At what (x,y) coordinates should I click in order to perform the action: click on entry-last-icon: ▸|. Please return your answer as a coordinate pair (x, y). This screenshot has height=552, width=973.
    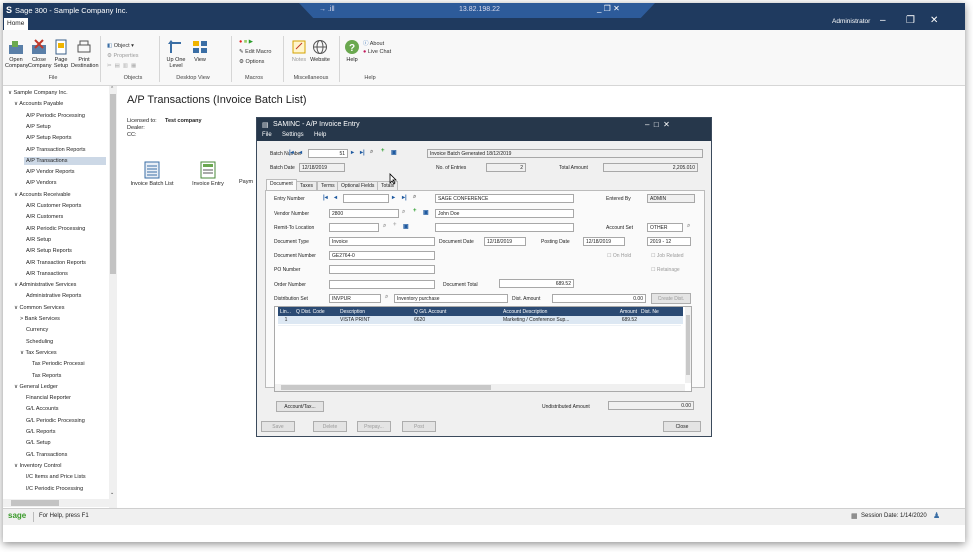
    Looking at the image, I should click on (404, 197).